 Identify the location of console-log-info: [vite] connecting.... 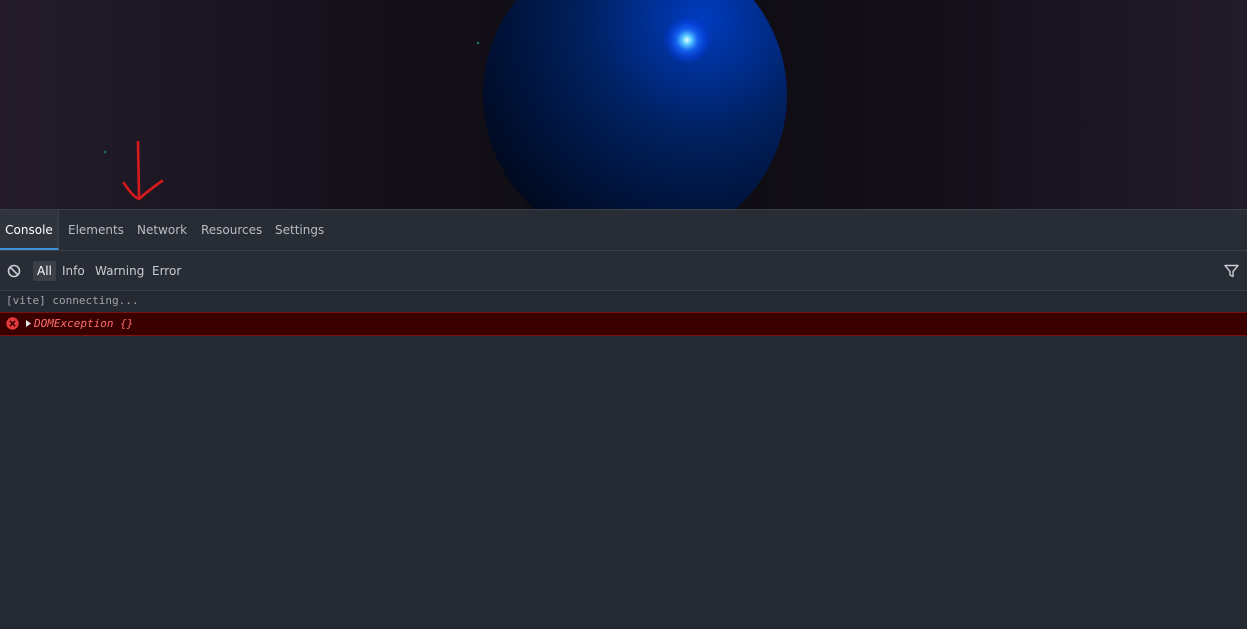
(623, 301).